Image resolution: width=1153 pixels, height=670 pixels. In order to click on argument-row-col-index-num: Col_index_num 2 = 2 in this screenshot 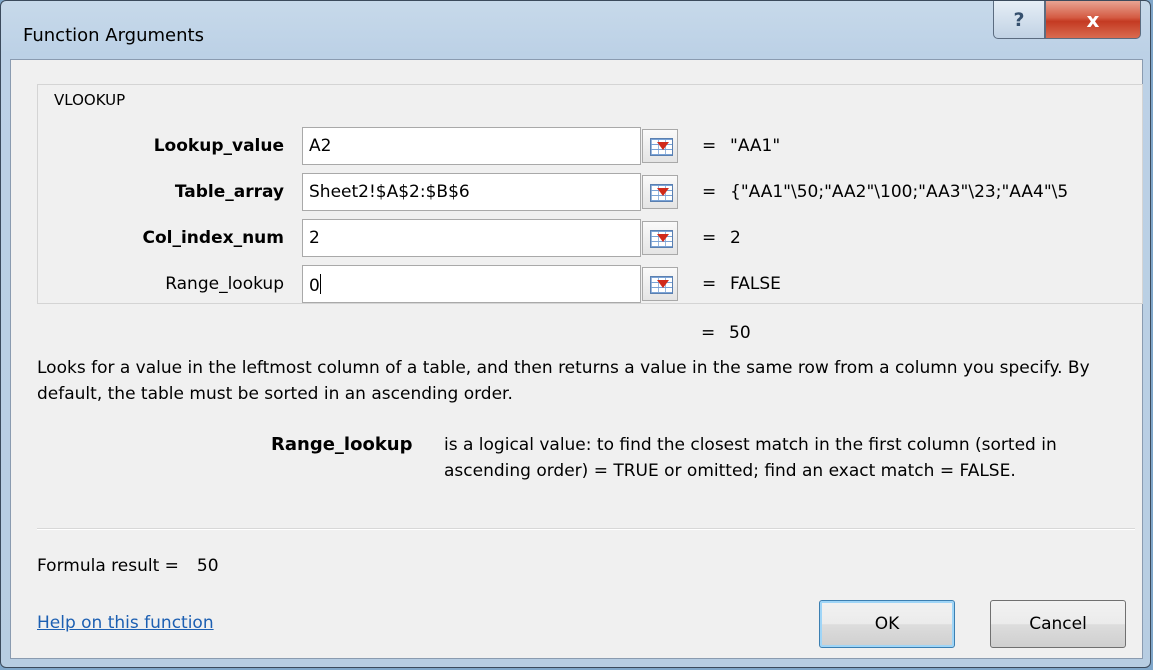, I will do `click(591, 239)`.